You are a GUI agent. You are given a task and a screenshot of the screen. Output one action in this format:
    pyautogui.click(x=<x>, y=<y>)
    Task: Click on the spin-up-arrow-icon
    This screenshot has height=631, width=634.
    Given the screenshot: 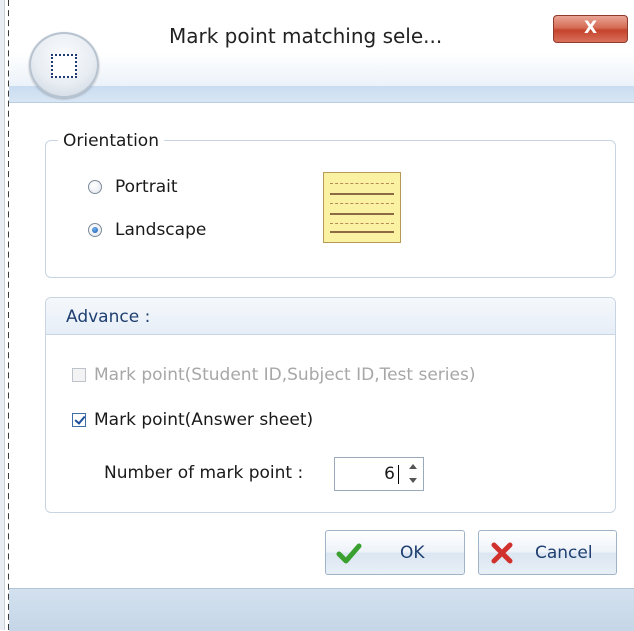 What is the action you would take?
    pyautogui.click(x=413, y=466)
    